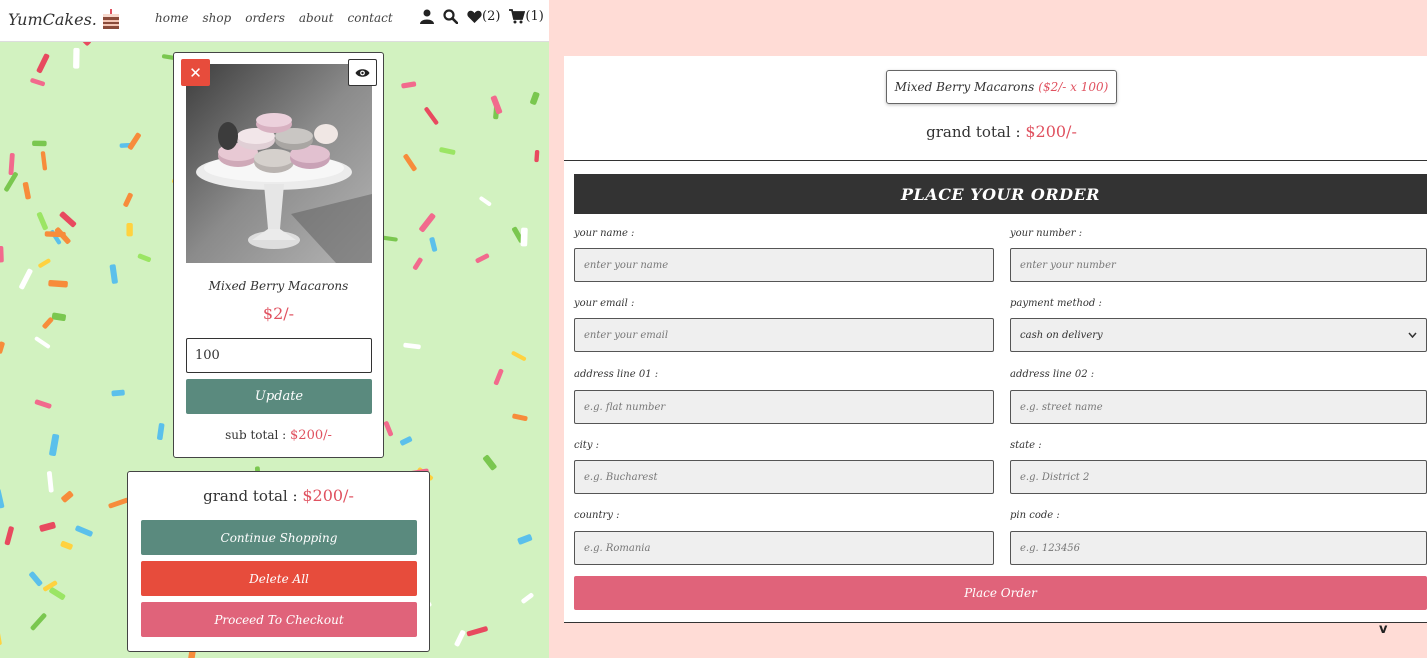  What do you see at coordinates (604, 233) in the screenshot?
I see `name-label: your name :` at bounding box center [604, 233].